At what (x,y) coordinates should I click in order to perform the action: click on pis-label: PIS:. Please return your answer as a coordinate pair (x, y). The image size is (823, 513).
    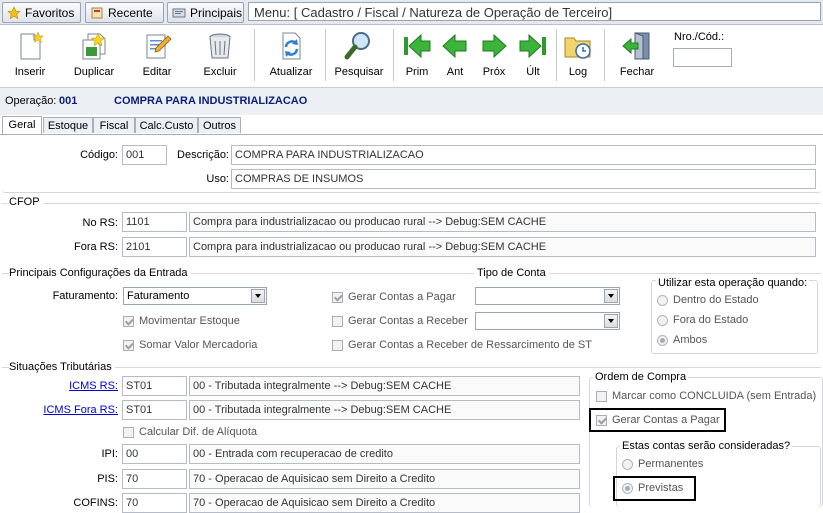
    Looking at the image, I should click on (107, 479).